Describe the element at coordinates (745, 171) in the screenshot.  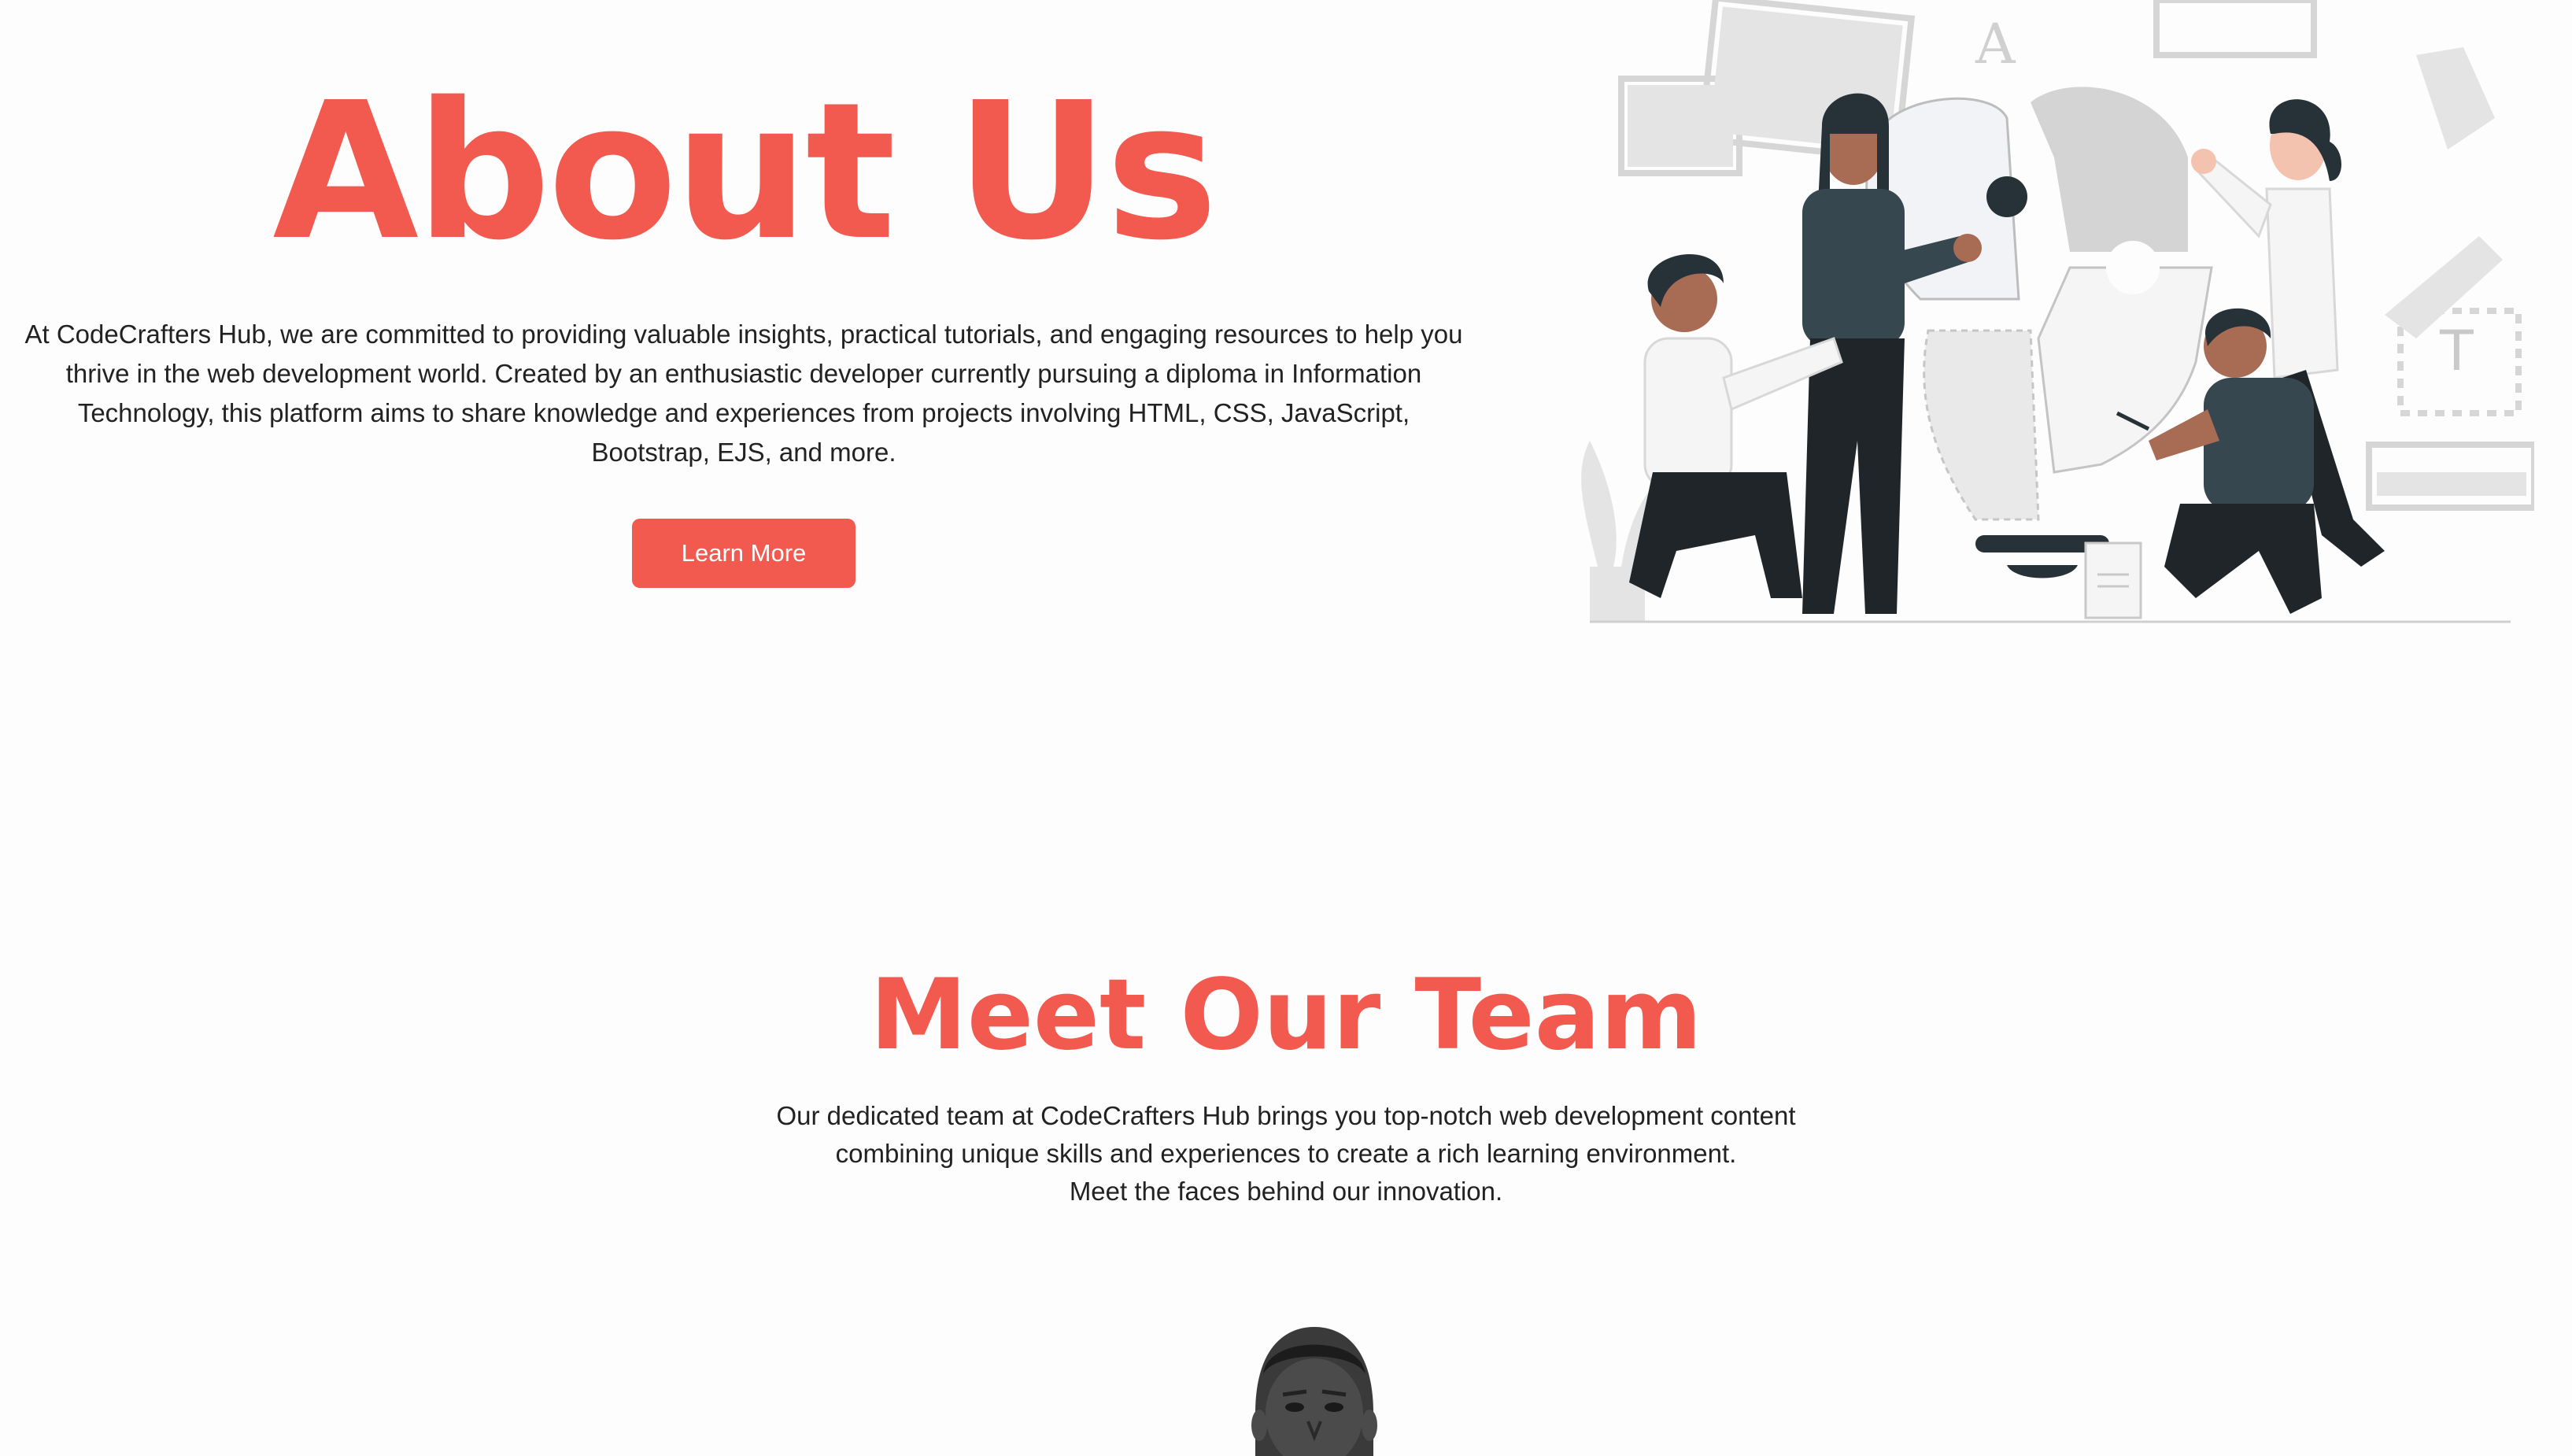
I see `about-title: About Us` at that location.